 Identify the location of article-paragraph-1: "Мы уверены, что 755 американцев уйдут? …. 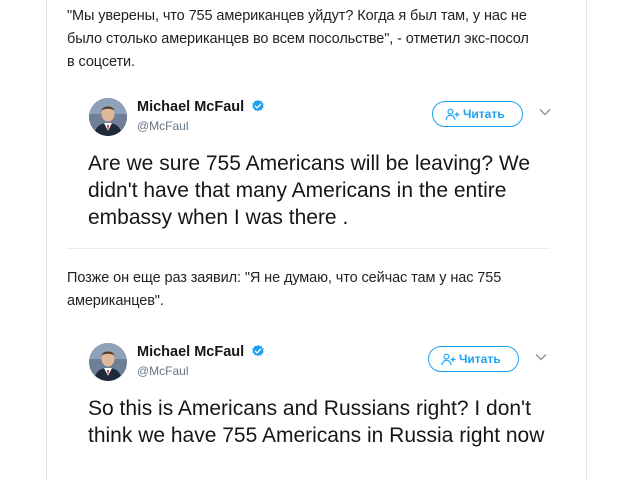
(298, 39).